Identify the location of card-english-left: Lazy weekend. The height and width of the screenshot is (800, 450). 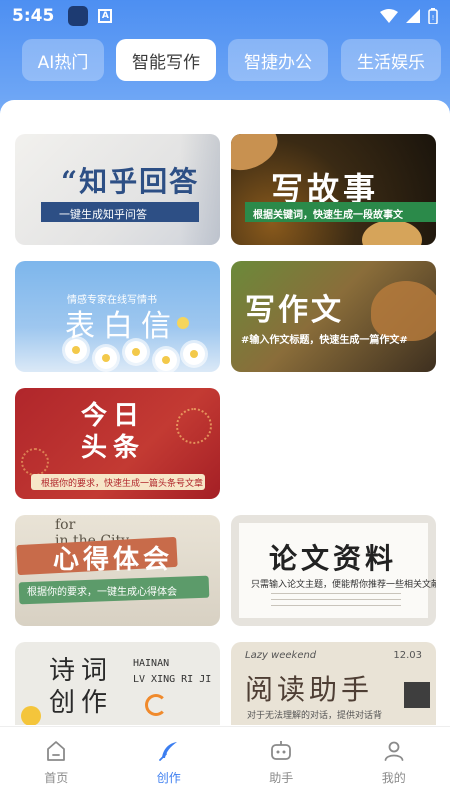
(281, 655).